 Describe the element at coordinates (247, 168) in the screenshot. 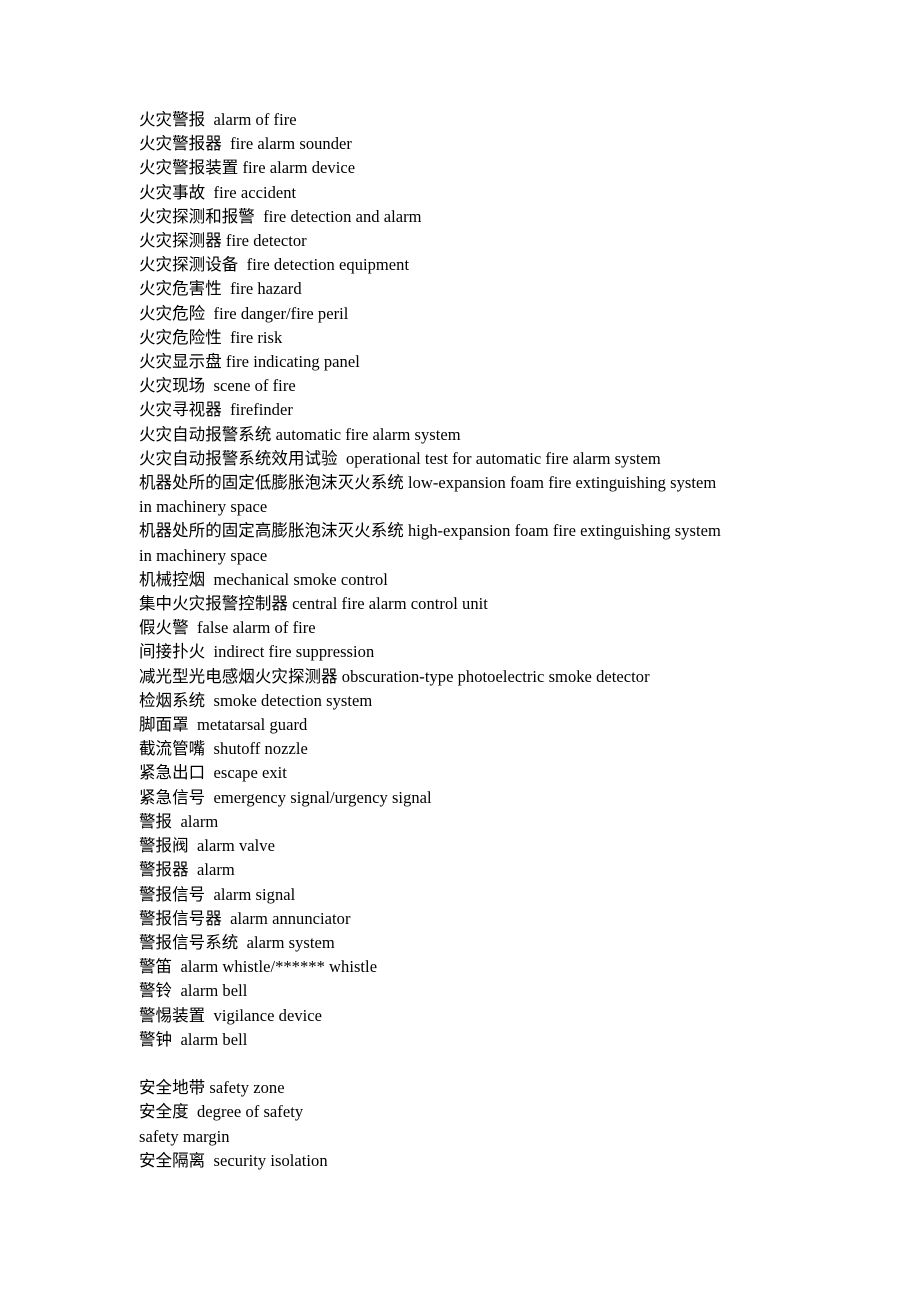

I see `glossary-entry: 火灾警报装置 fire alarm device` at that location.